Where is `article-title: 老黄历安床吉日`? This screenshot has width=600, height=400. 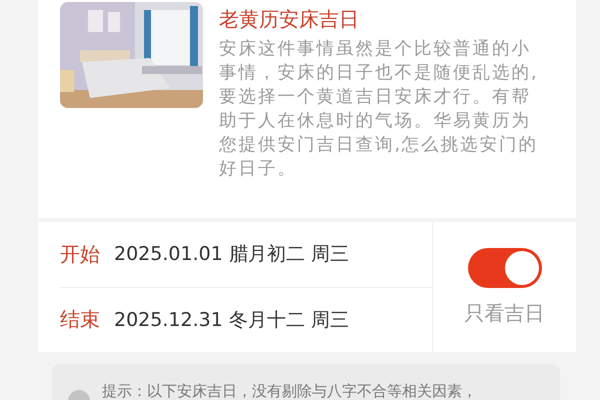
article-title: 老黄历安床吉日 is located at coordinates (289, 19).